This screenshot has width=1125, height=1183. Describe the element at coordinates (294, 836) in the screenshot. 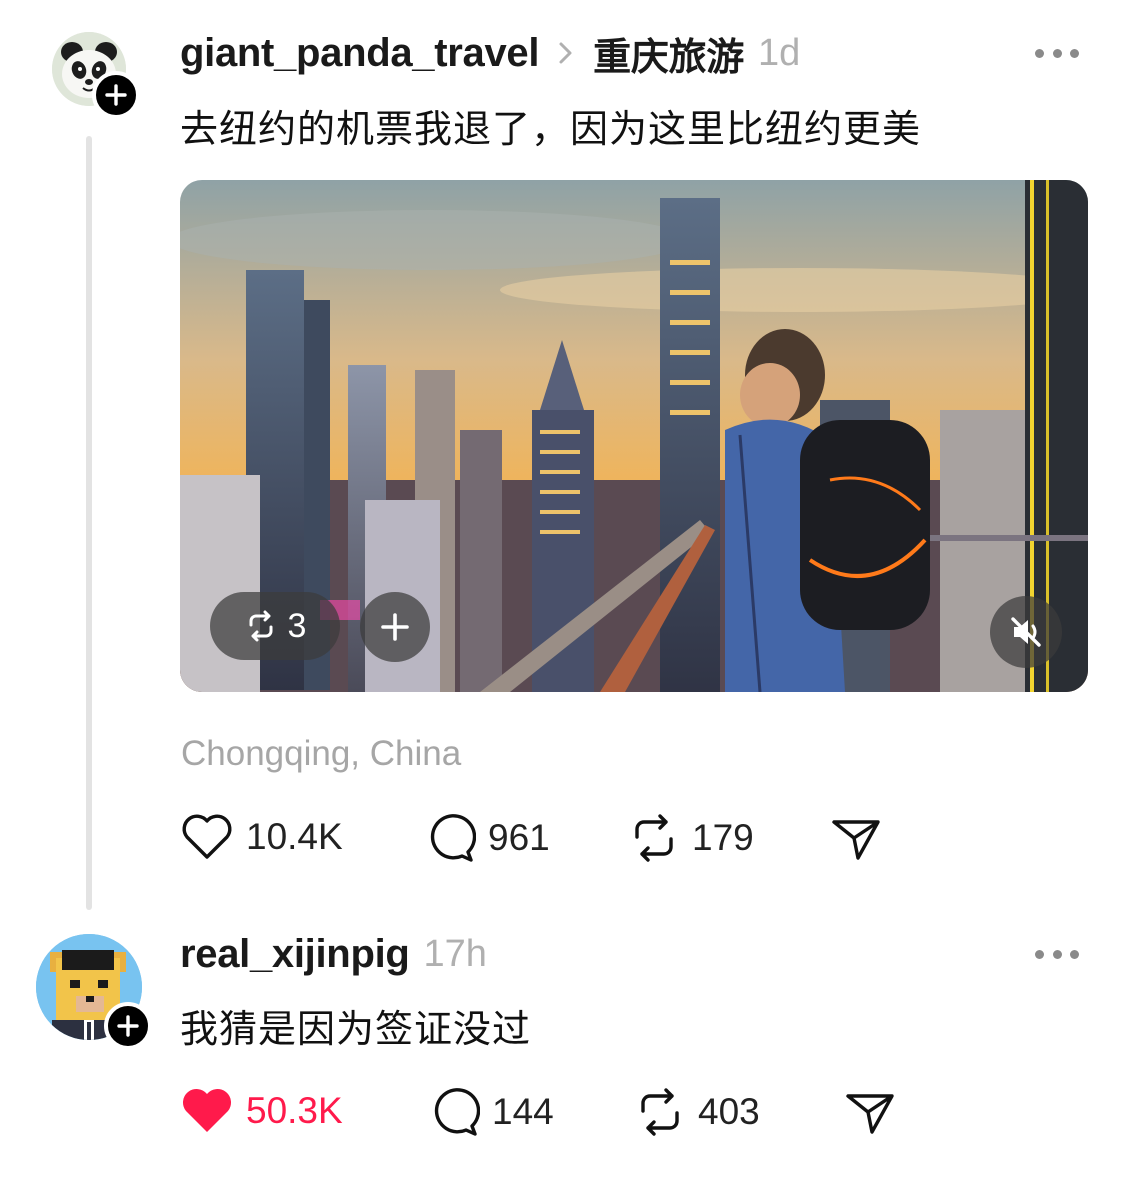

I see `like-count: 10.4K` at that location.